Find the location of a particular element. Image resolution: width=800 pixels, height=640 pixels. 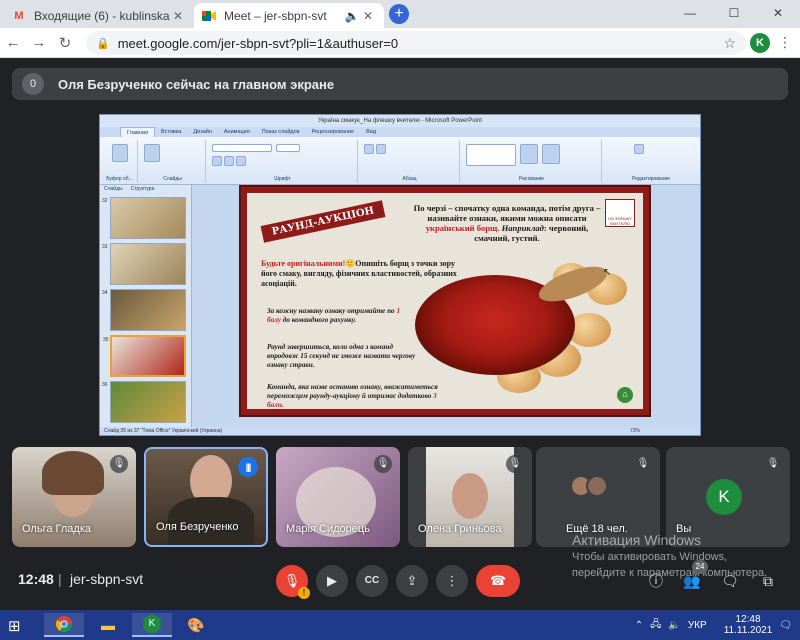

captions-button: CC is located at coordinates (372, 581).